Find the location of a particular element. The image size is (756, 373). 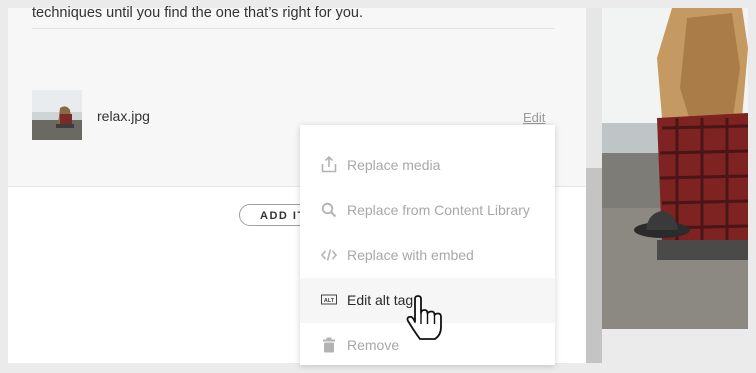

menu-item-replace-from-library: Replace from Content Library is located at coordinates (427, 210).